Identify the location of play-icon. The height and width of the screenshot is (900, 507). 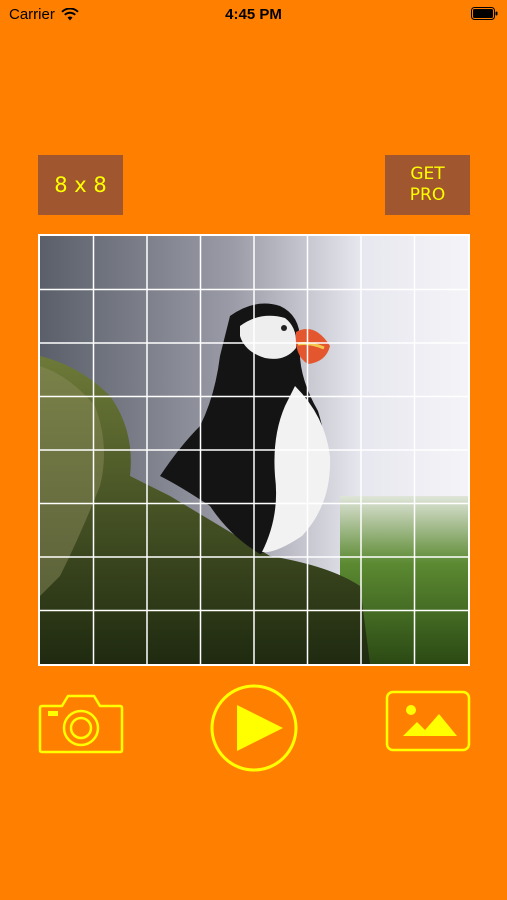
(254, 728).